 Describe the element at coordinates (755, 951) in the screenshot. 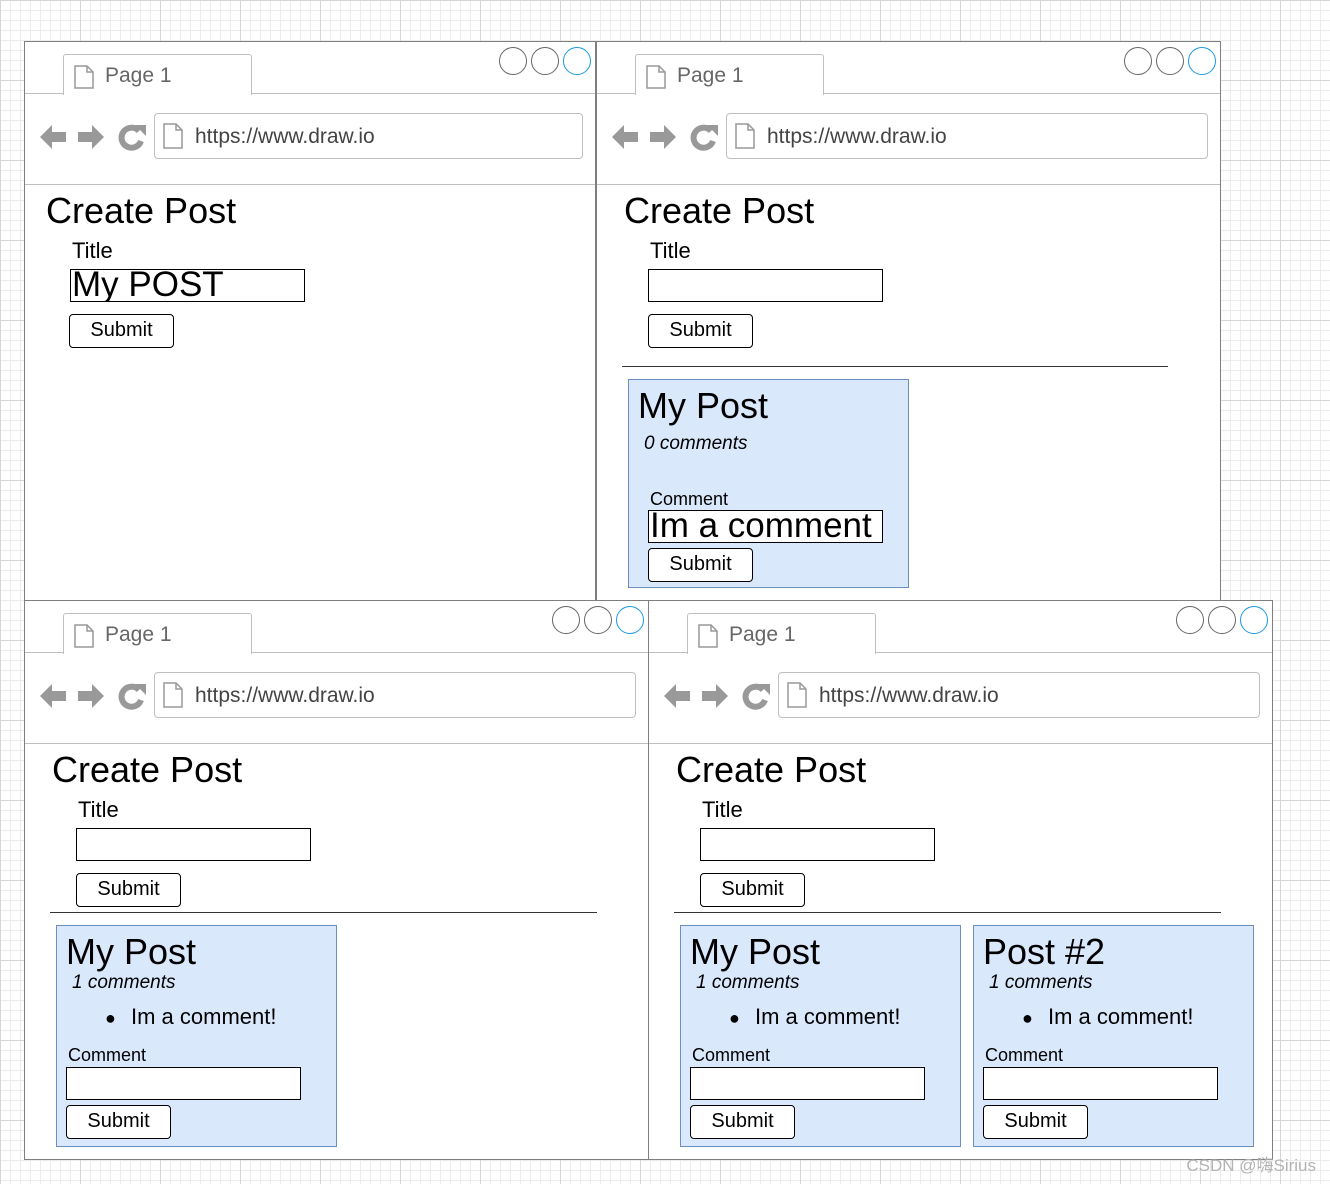

I see `post-title: My Post` at that location.